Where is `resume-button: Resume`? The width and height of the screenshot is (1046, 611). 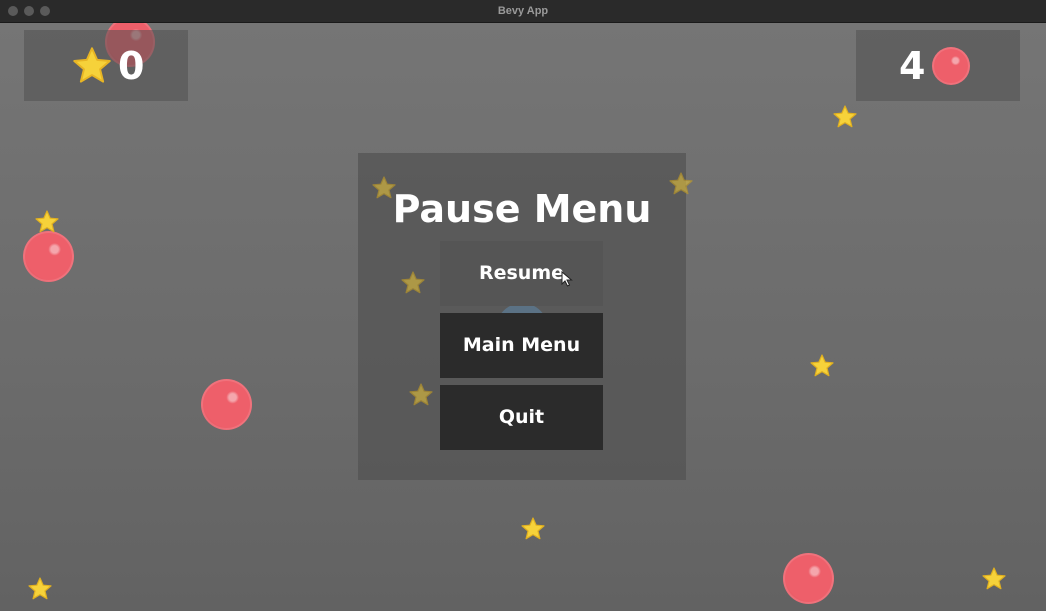
resume-button: Resume is located at coordinates (521, 273).